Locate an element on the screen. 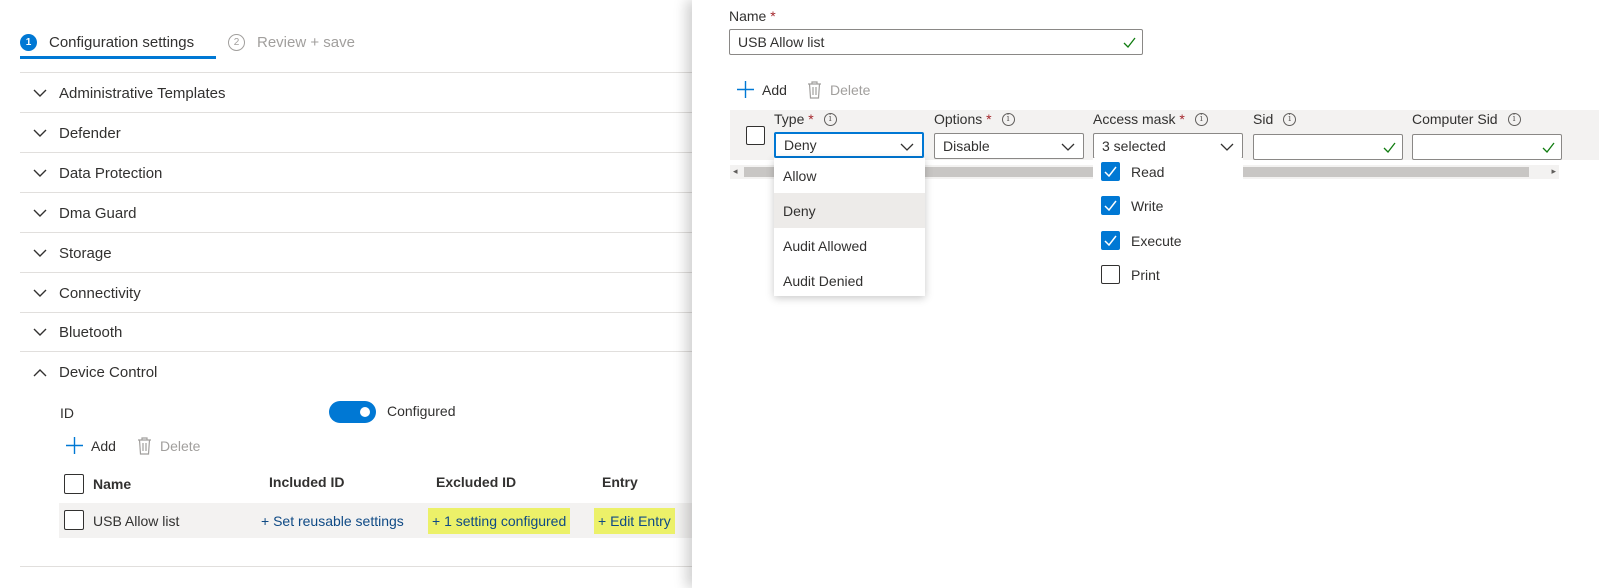 This screenshot has height=588, width=1599. name-input: USB Allow list is located at coordinates (936, 42).